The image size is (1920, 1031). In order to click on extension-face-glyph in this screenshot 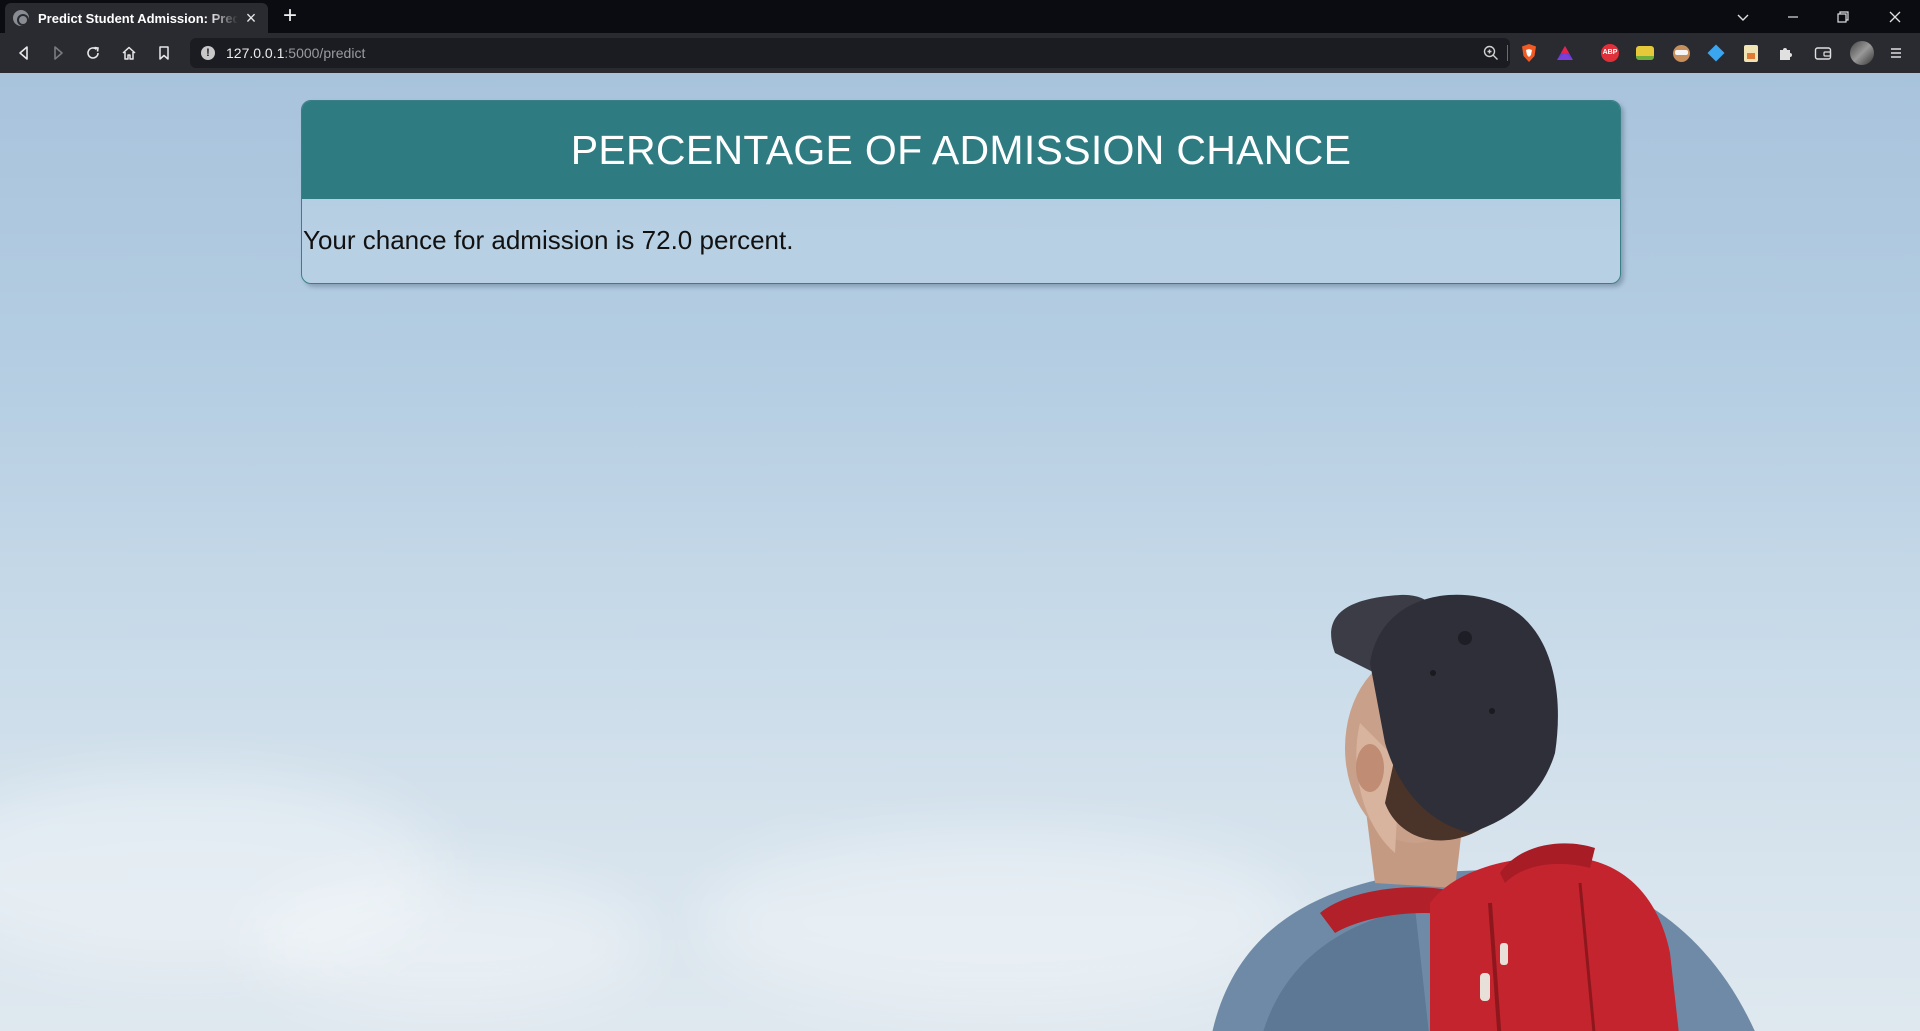, I will do `click(1681, 53)`.